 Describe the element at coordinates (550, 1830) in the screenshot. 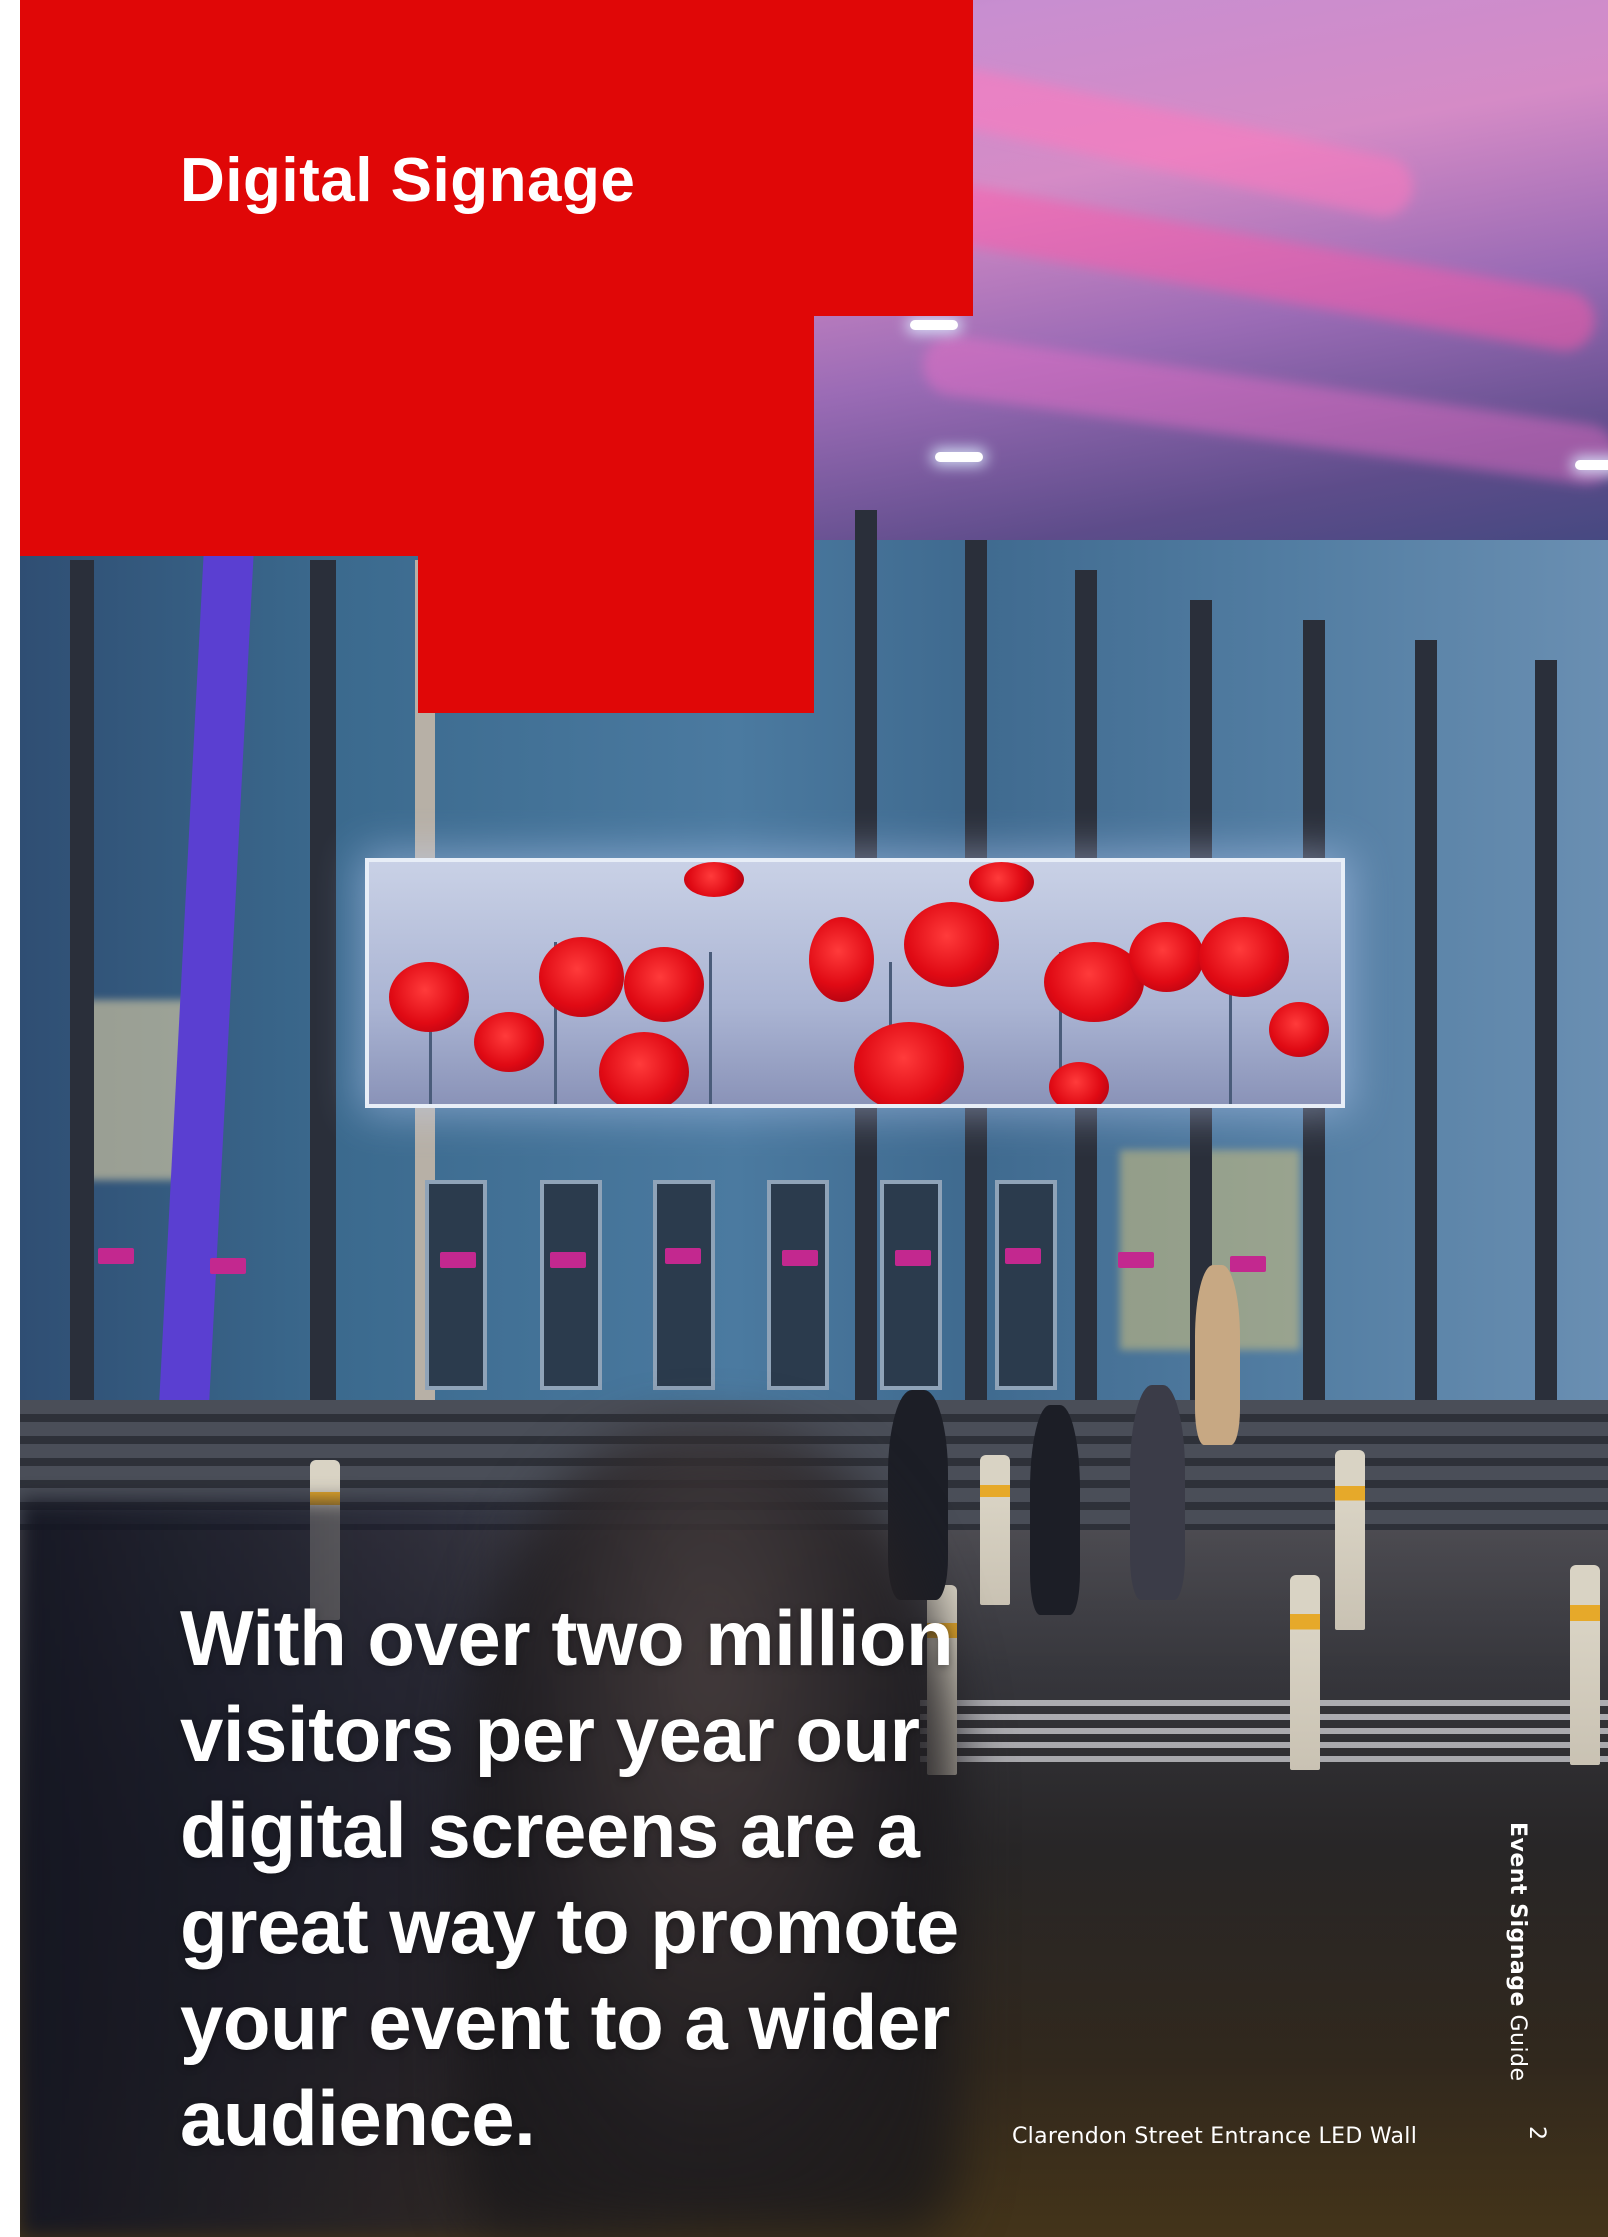

I see `headline-line: digital screens are a` at that location.